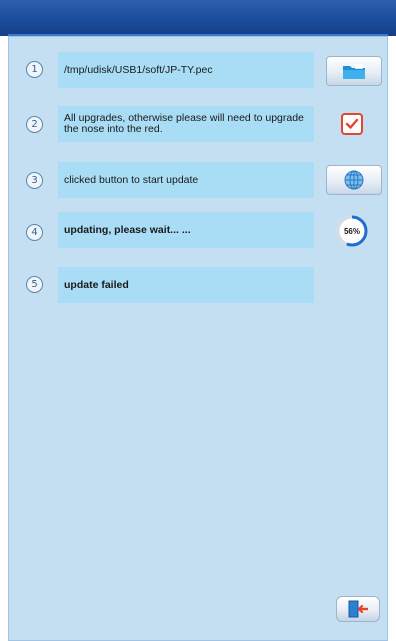 The image size is (396, 641). I want to click on exit-door-icon, so click(358, 609).